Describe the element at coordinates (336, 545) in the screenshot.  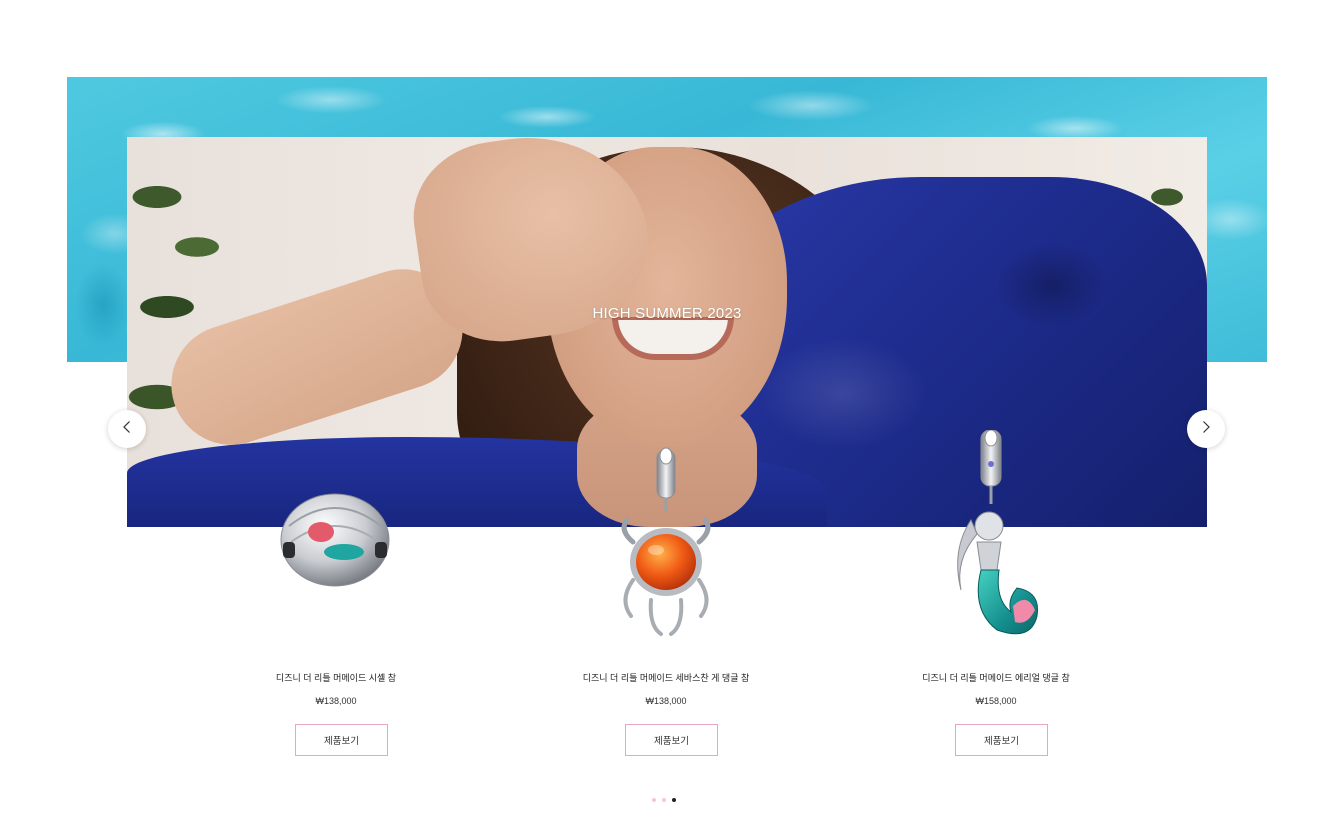
I see `product-image-seashell-charm` at that location.